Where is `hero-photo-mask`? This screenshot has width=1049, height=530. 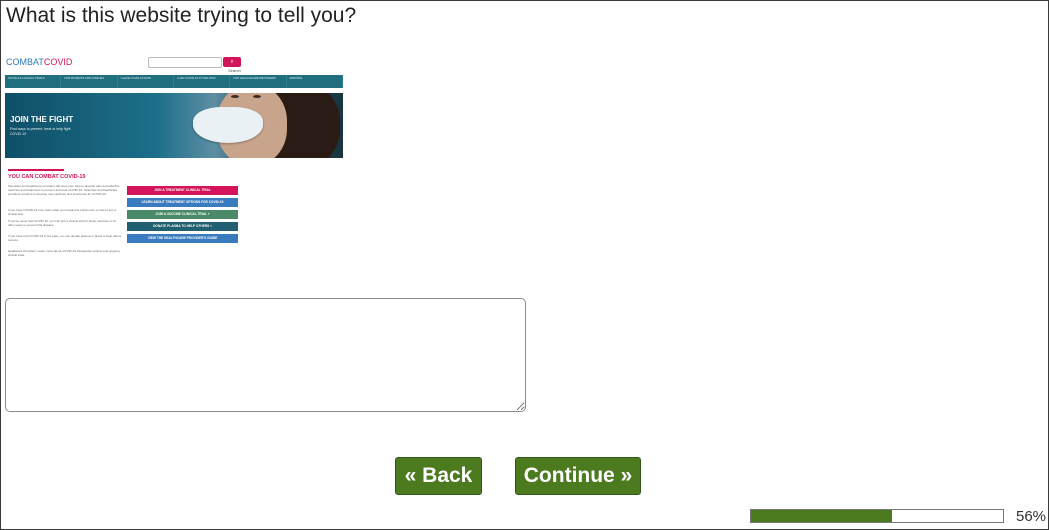 hero-photo-mask is located at coordinates (228, 125).